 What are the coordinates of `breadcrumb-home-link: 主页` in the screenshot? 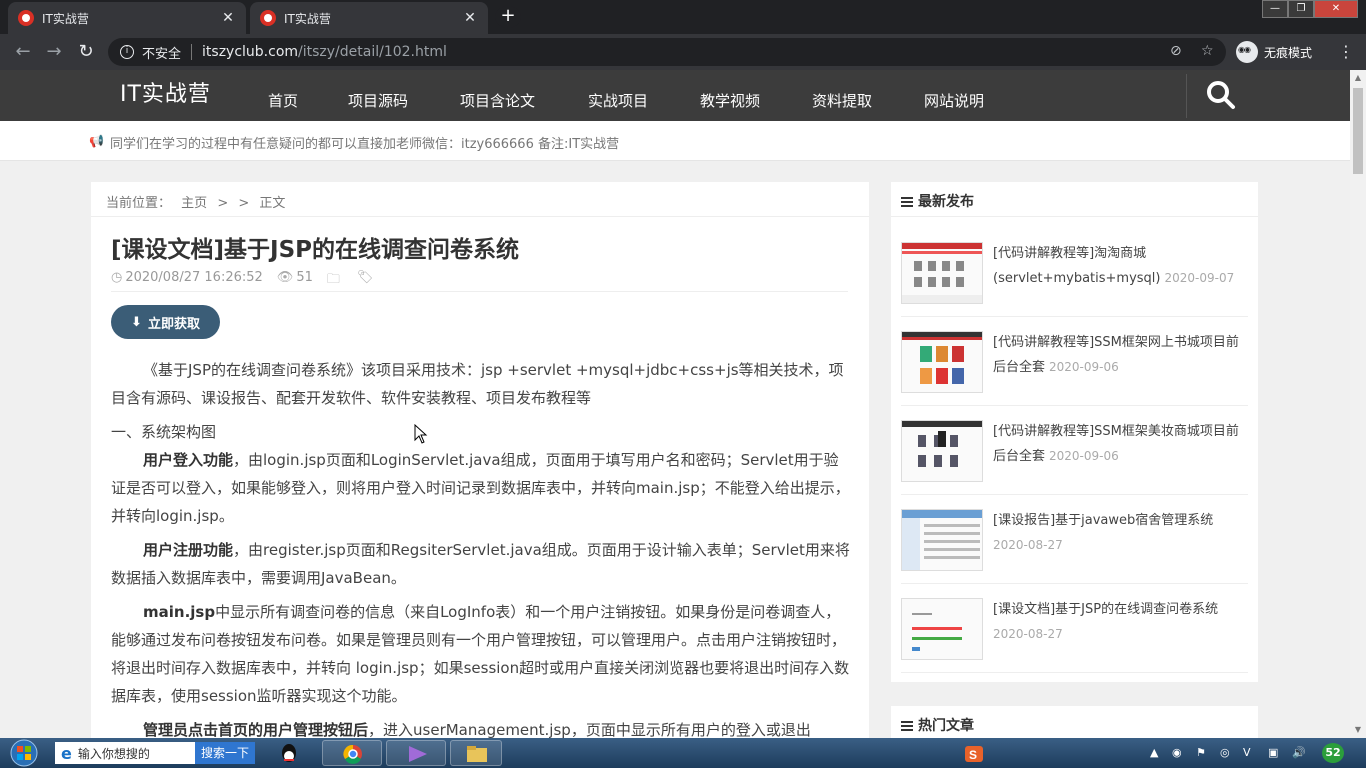 It's located at (194, 203).